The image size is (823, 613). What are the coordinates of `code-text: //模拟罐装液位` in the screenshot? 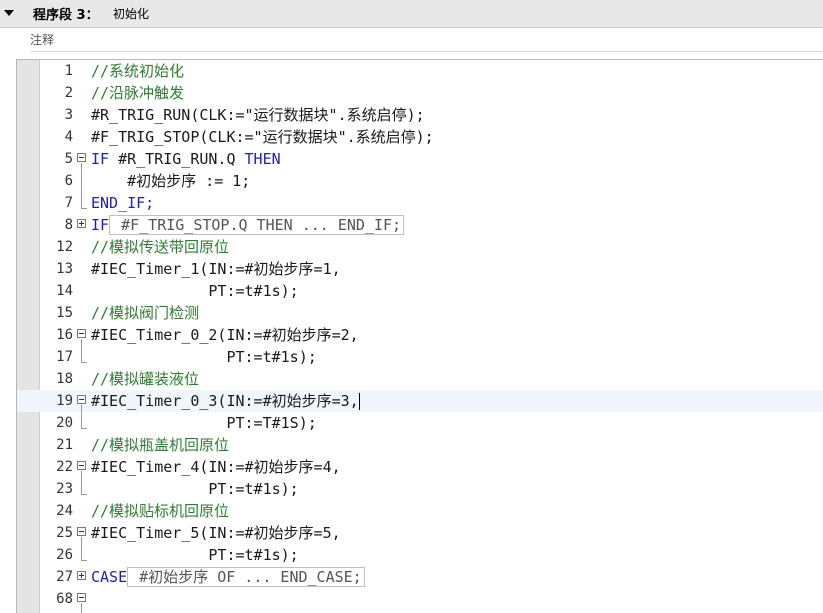 It's located at (145, 379).